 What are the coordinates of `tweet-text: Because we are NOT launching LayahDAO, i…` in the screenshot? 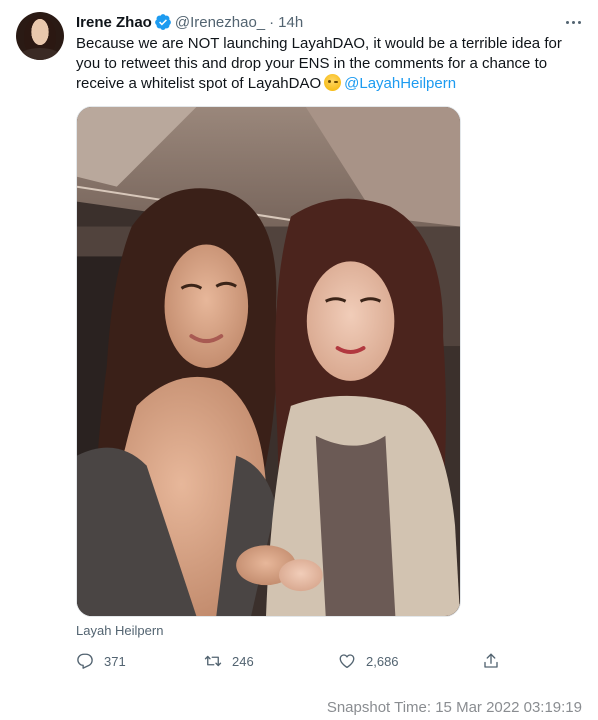 It's located at (326, 64).